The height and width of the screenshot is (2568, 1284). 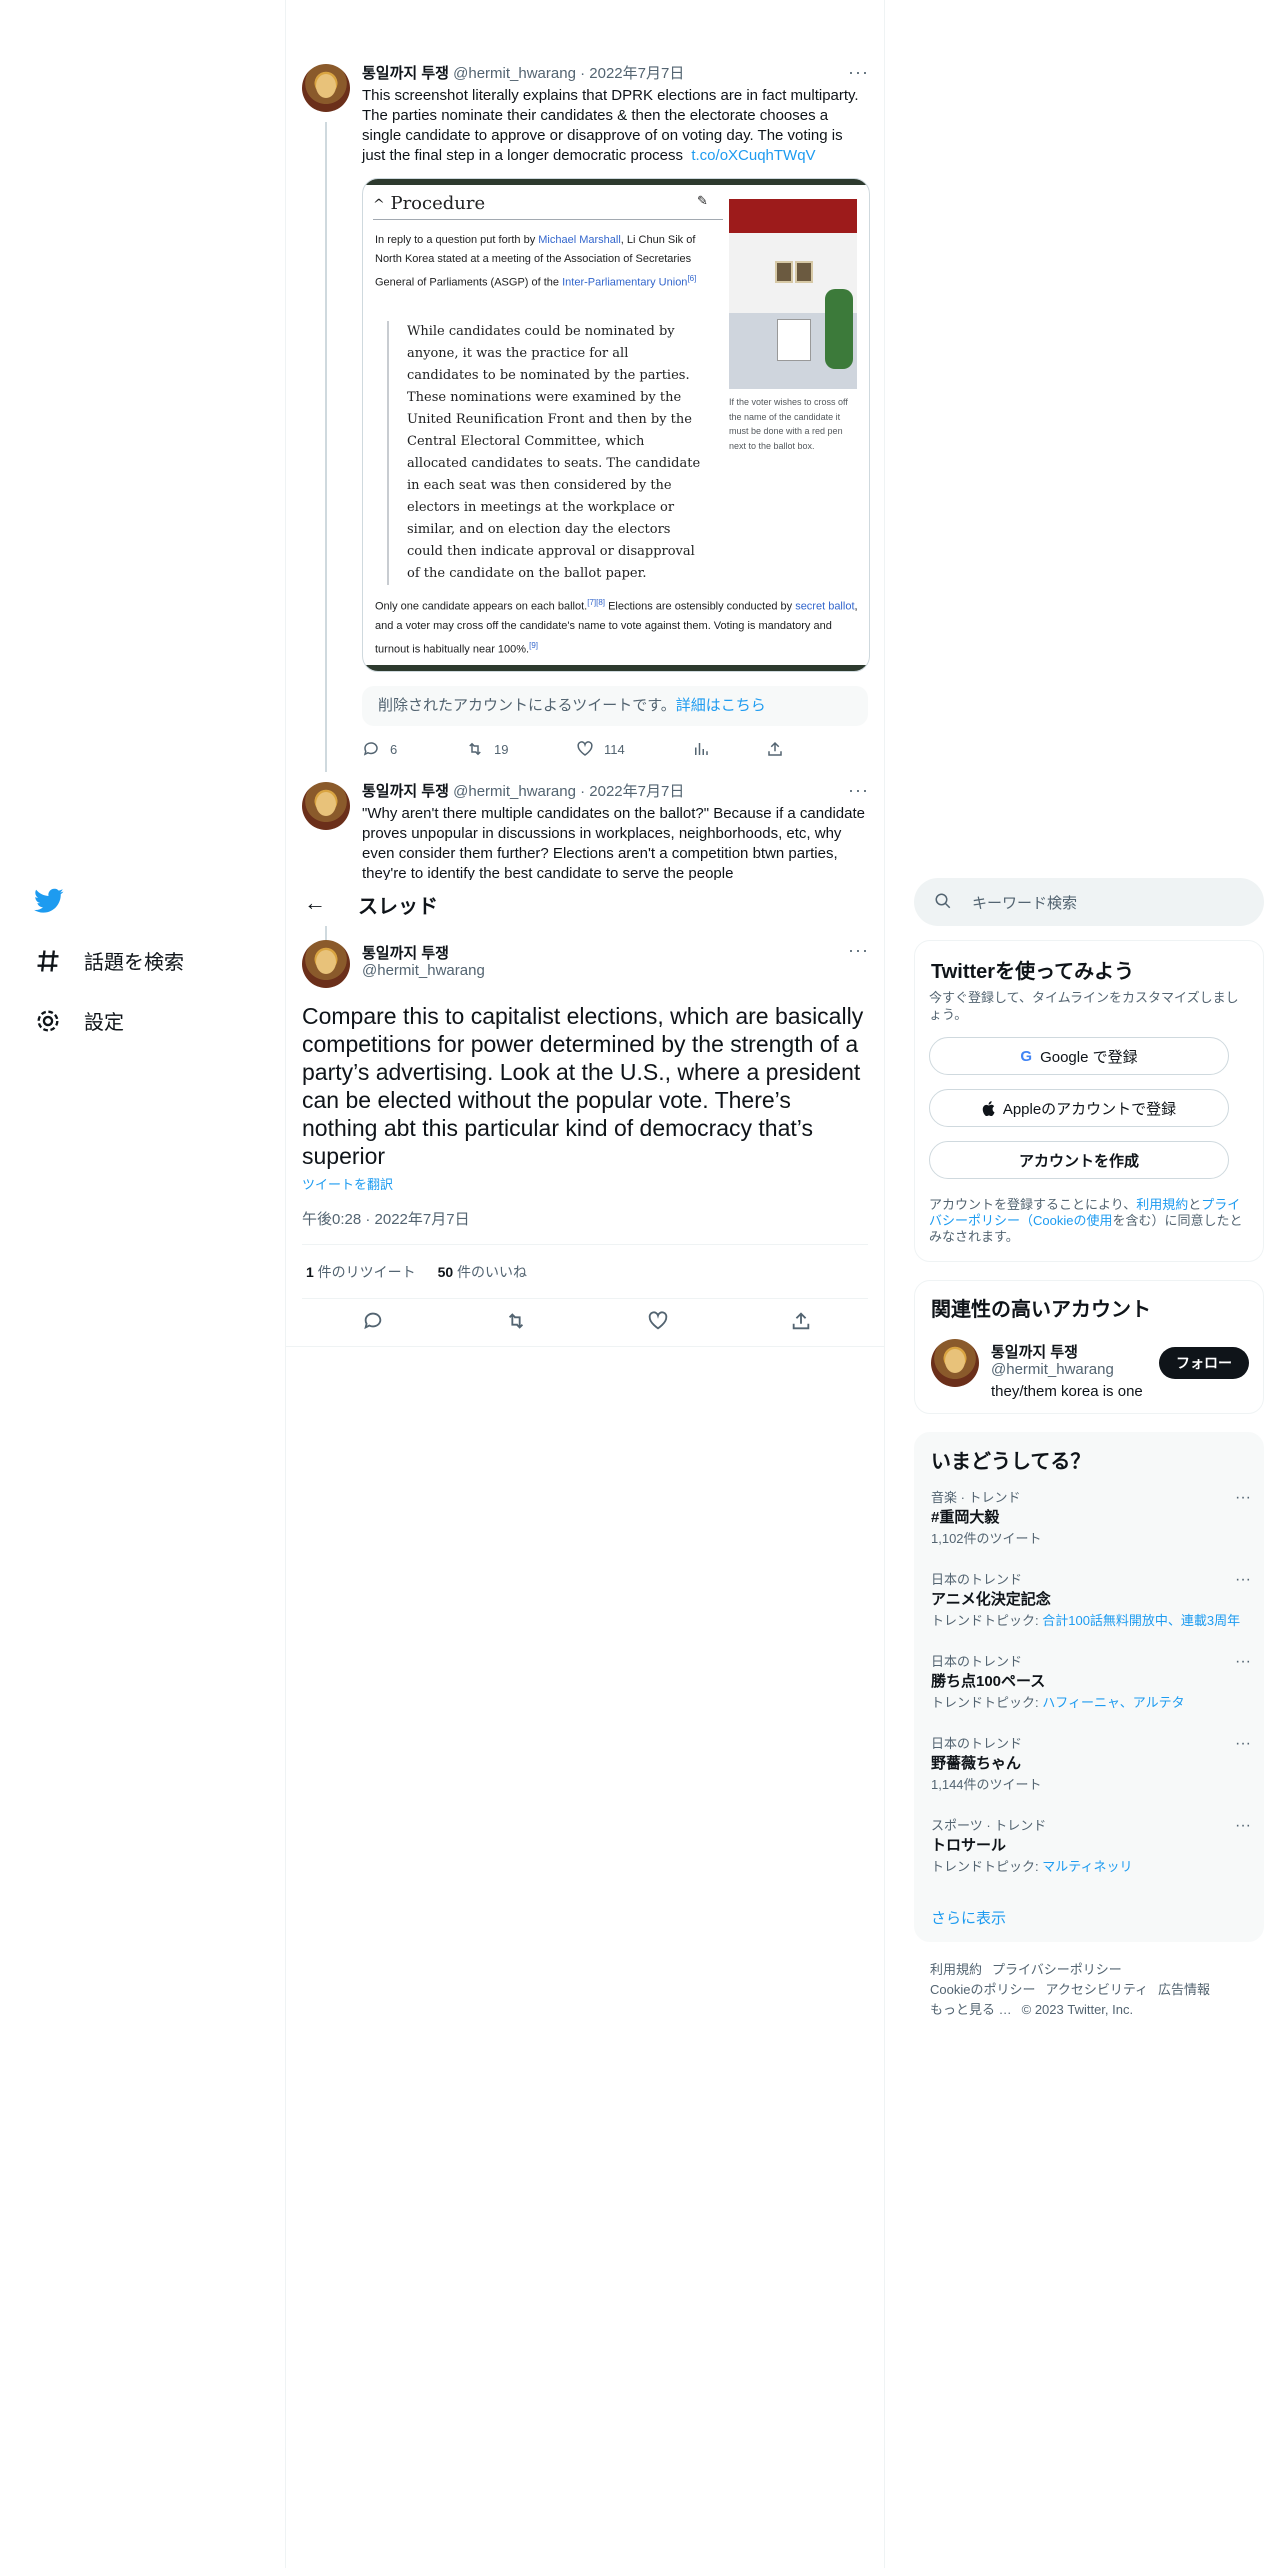 What do you see at coordinates (977, 1579) in the screenshot?
I see `trend-category: 日本のトレンド` at bounding box center [977, 1579].